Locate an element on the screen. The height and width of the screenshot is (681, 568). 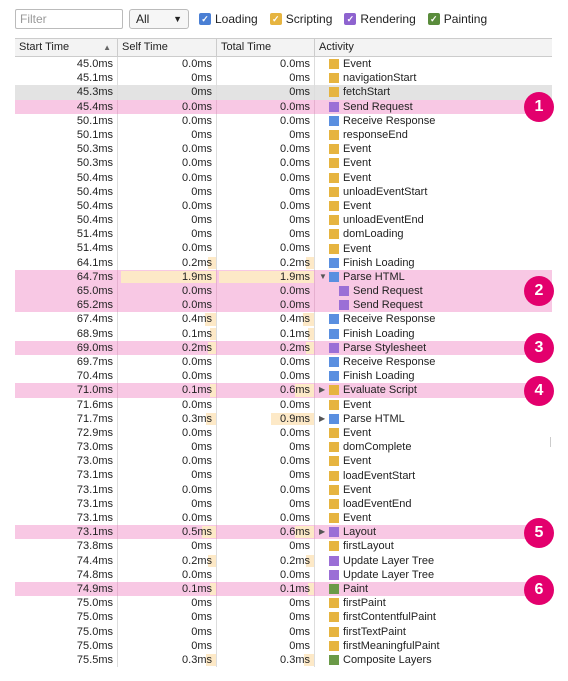
self-time-cell: 0.1ms is located at coordinates (166, 333).